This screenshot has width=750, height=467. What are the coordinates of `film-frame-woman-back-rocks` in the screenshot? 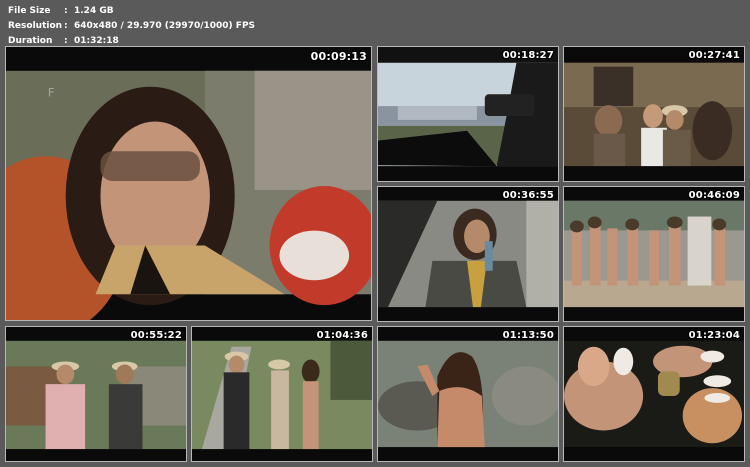 It's located at (468, 394).